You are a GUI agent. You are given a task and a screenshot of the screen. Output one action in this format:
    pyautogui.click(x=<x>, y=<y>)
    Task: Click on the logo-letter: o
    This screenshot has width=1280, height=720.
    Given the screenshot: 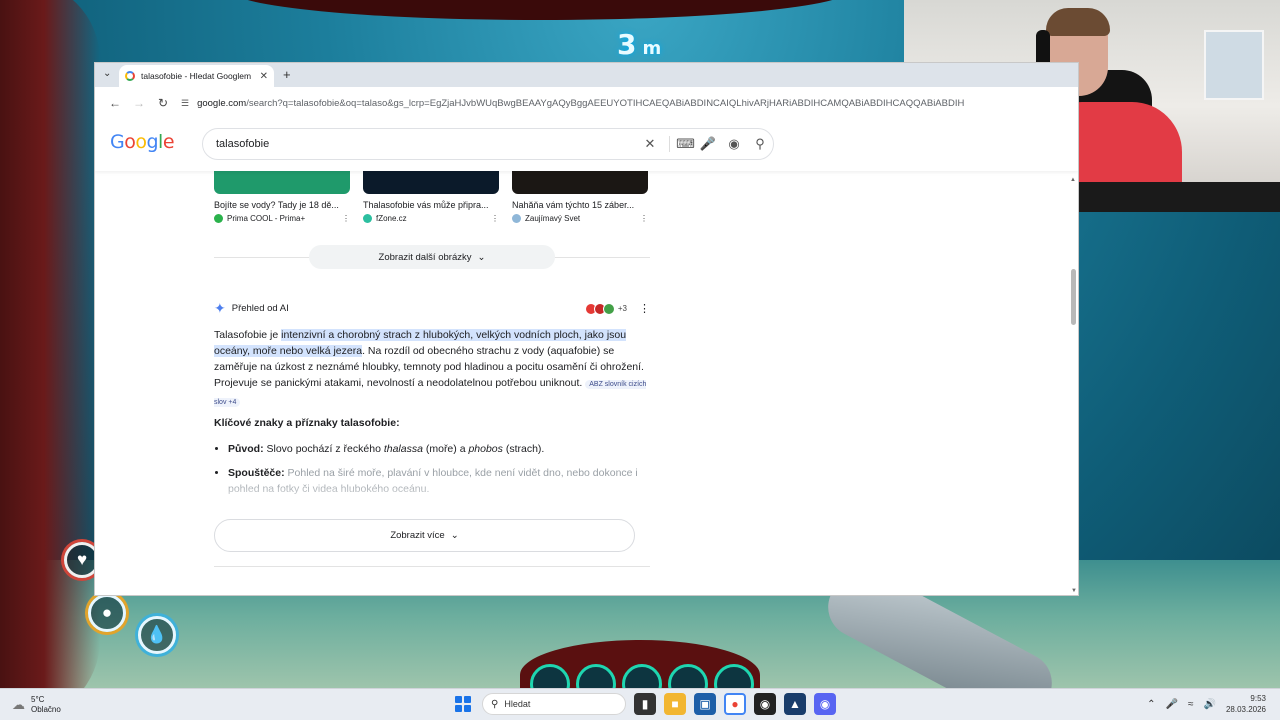 What is the action you would take?
    pyautogui.click(x=141, y=142)
    